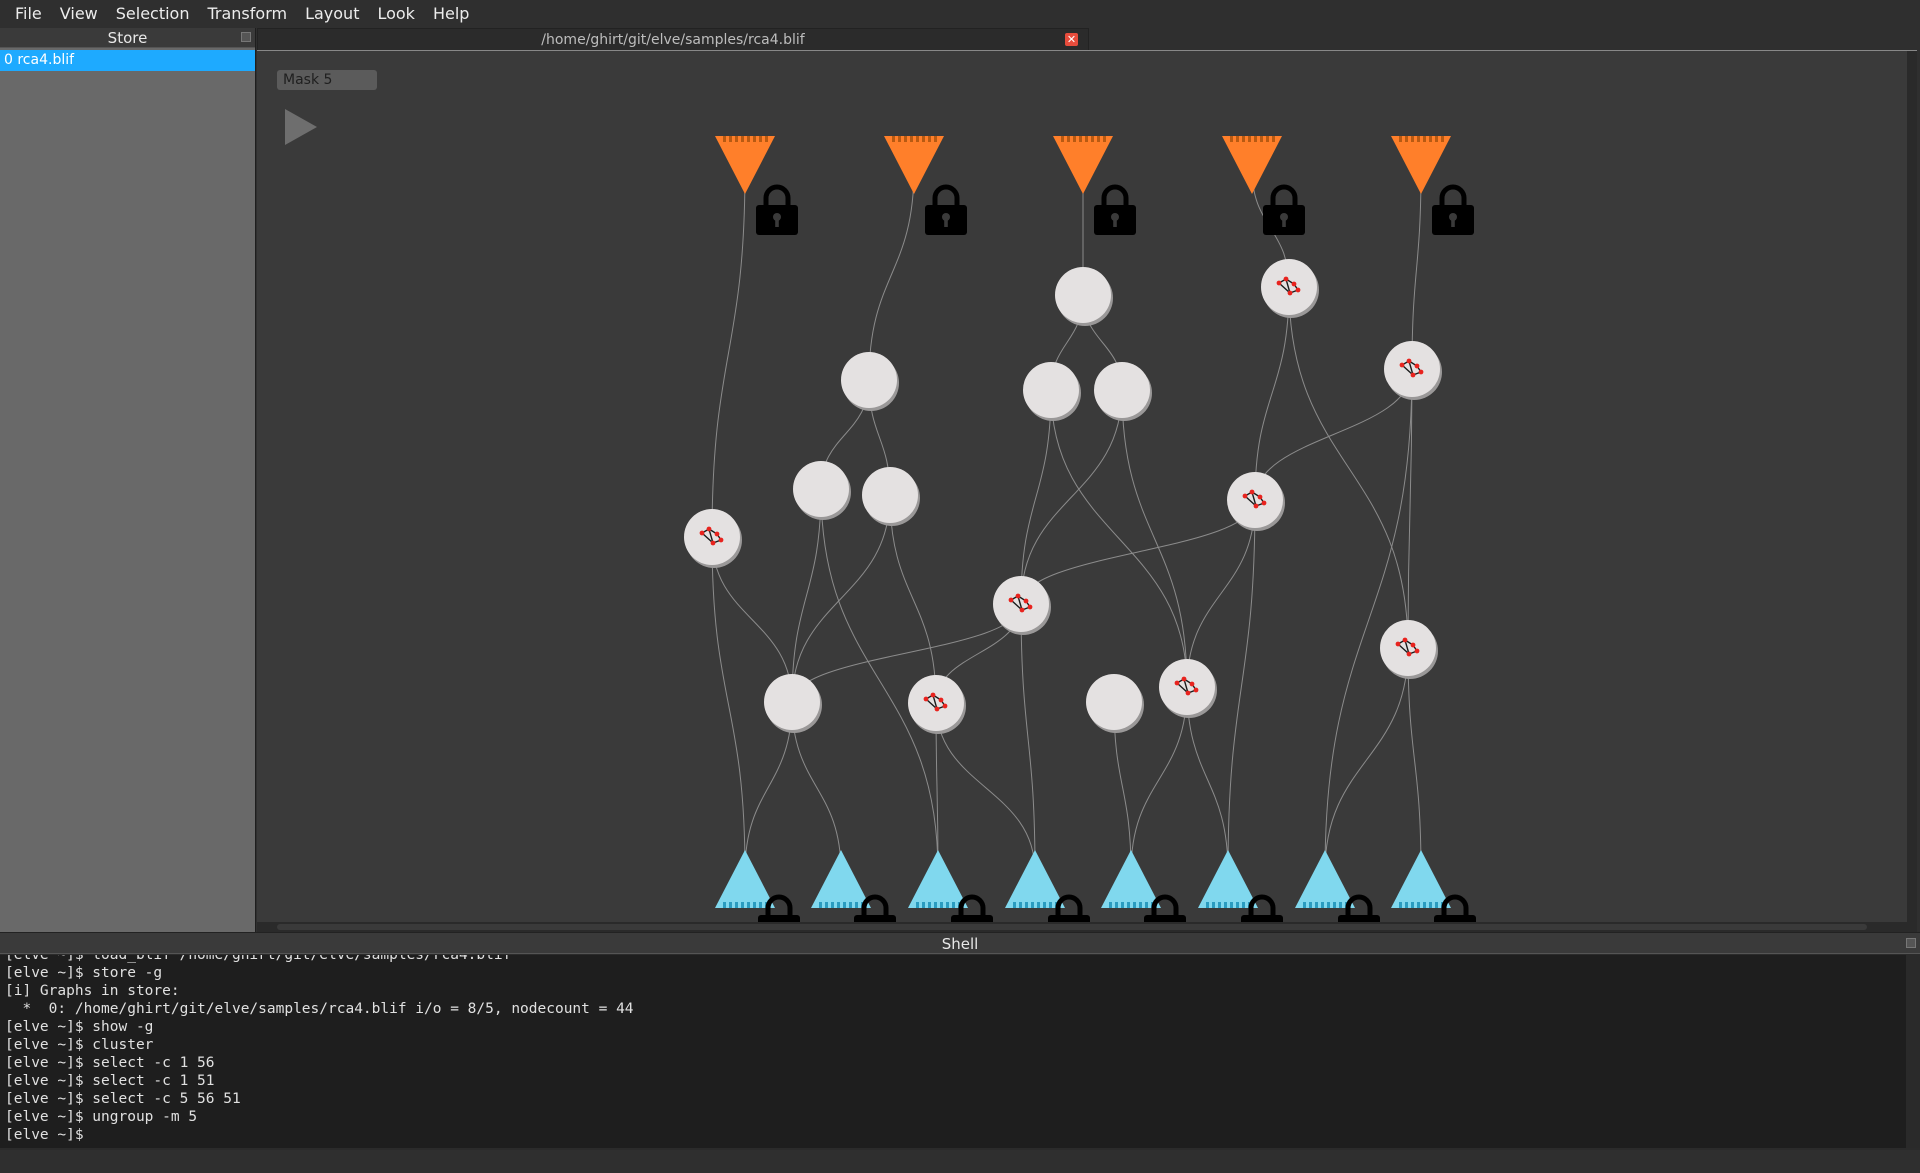 Image resolution: width=1920 pixels, height=1173 pixels. I want to click on horizontal-scrollbar, so click(1087, 927).